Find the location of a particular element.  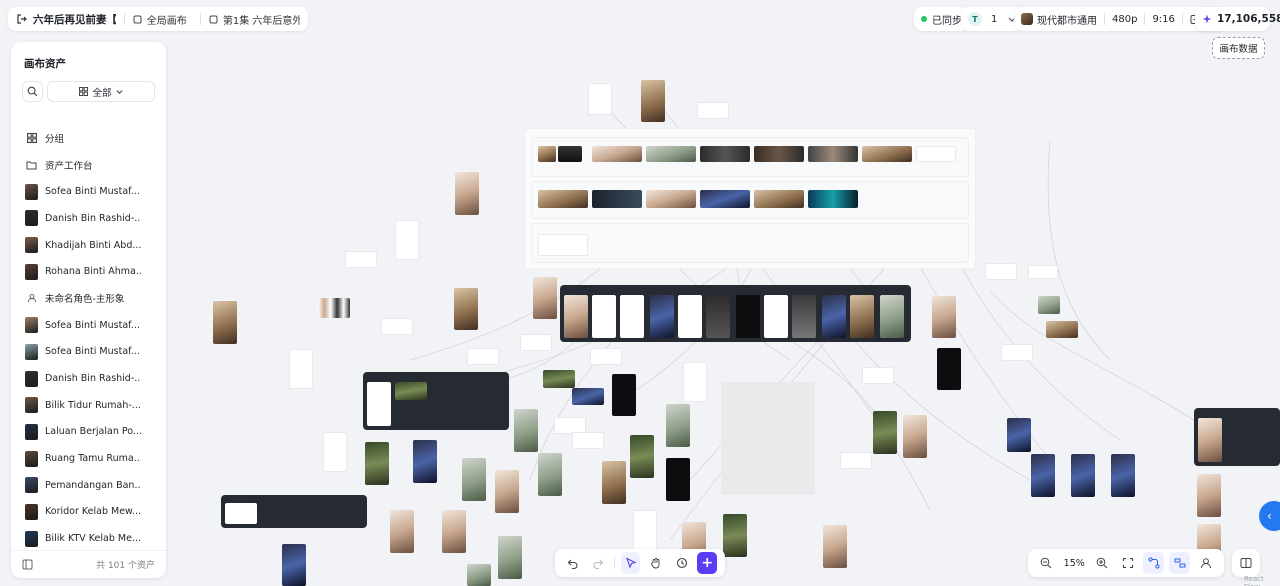

connect-mode-button is located at coordinates (1154, 563).